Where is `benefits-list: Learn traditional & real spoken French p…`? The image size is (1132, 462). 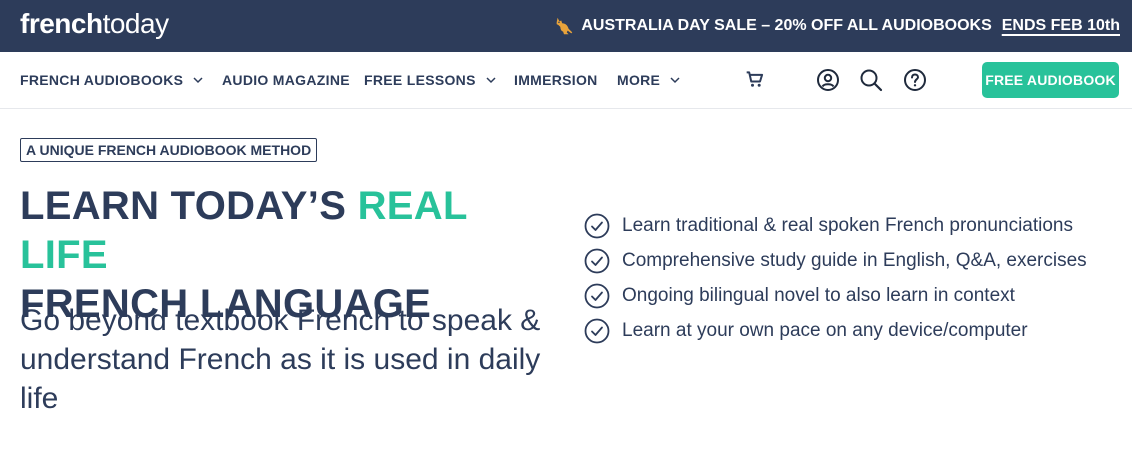 benefits-list: Learn traditional & real spoken French p… is located at coordinates (835, 278).